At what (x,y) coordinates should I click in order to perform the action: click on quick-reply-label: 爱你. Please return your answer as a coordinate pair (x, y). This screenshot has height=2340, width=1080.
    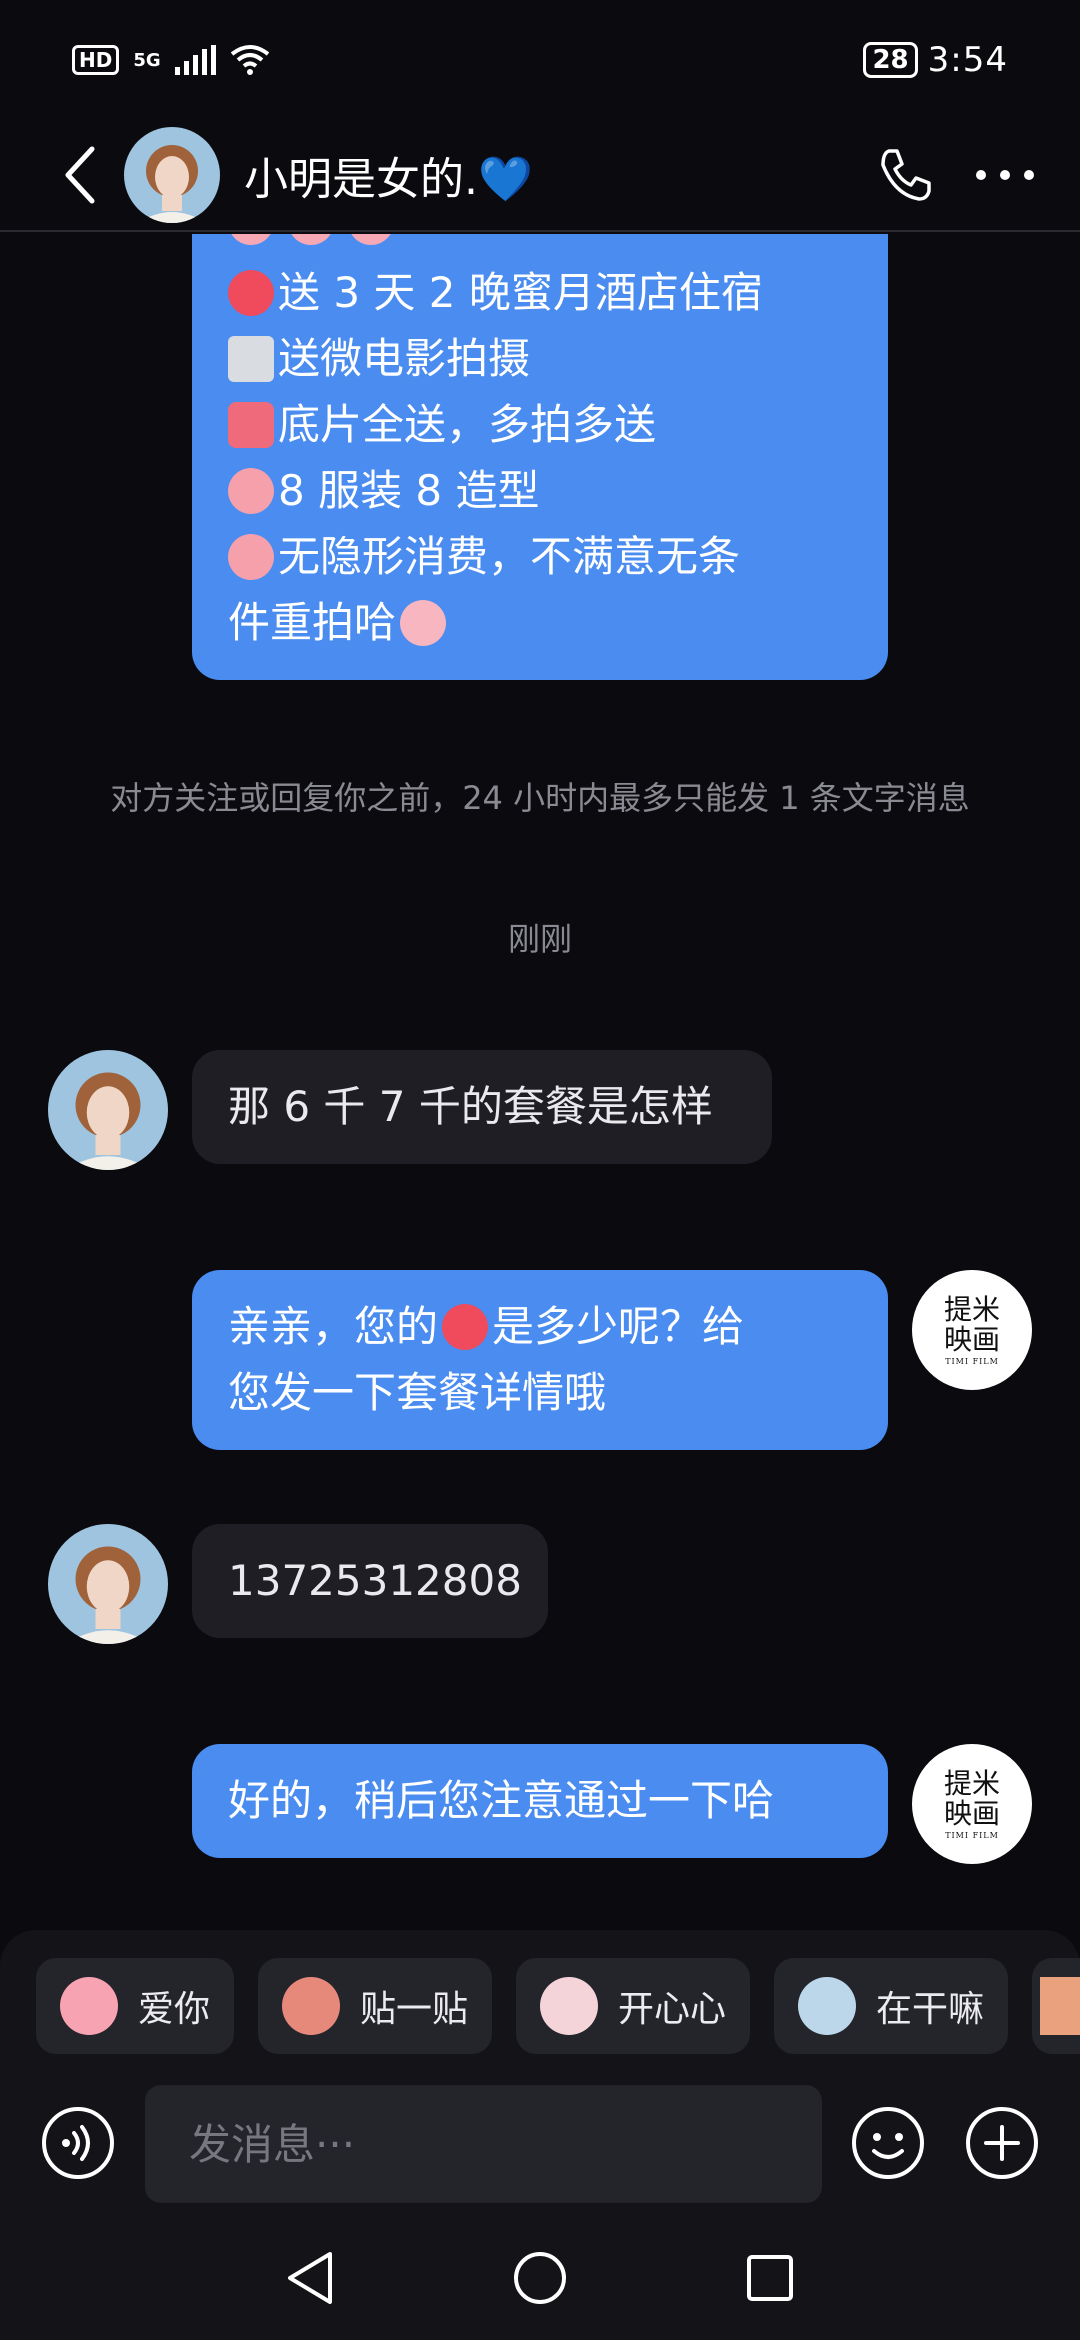
    Looking at the image, I should click on (174, 2009).